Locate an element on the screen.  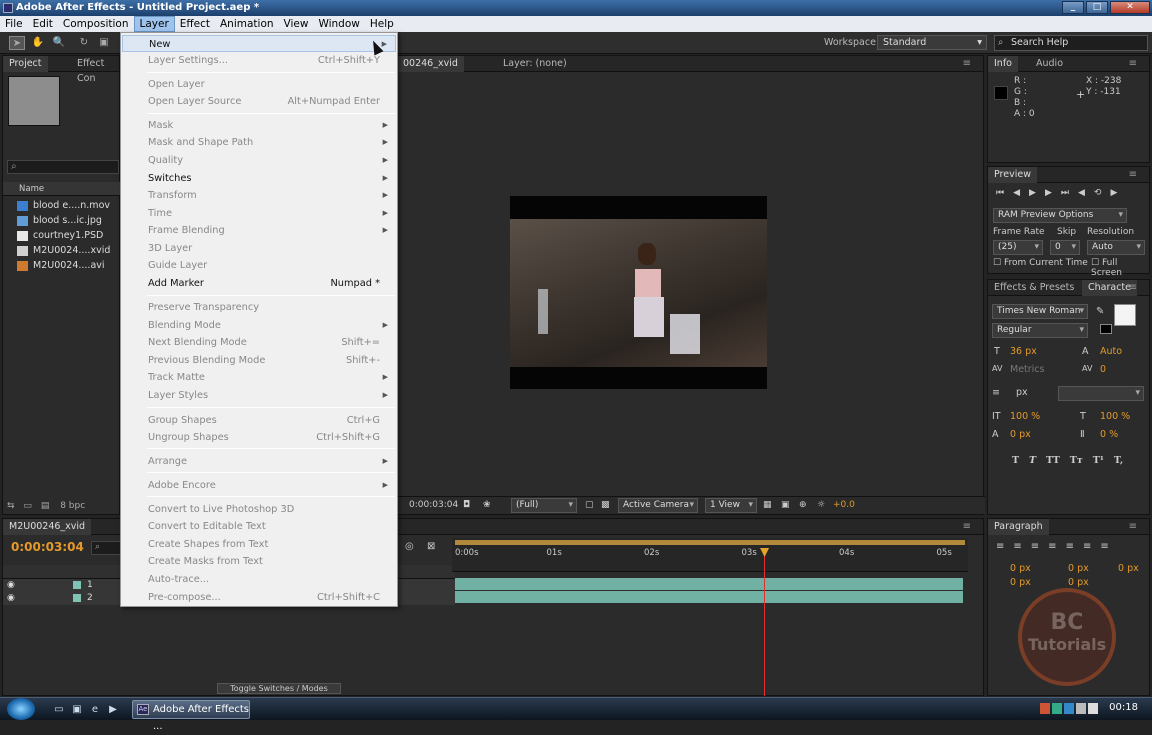
ie-browser-icon: e is located at coordinates (95, 709).